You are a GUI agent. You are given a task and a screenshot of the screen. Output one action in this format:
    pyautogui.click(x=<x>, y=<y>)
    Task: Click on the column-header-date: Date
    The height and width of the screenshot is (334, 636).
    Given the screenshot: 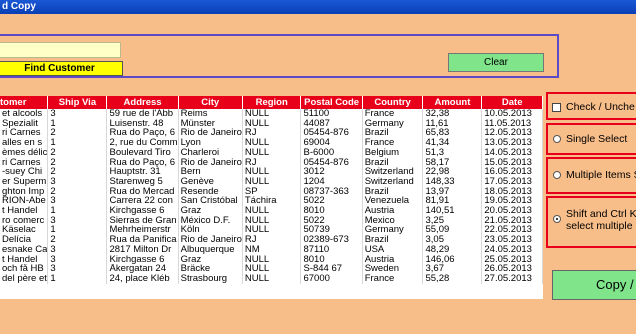 What is the action you would take?
    pyautogui.click(x=512, y=102)
    